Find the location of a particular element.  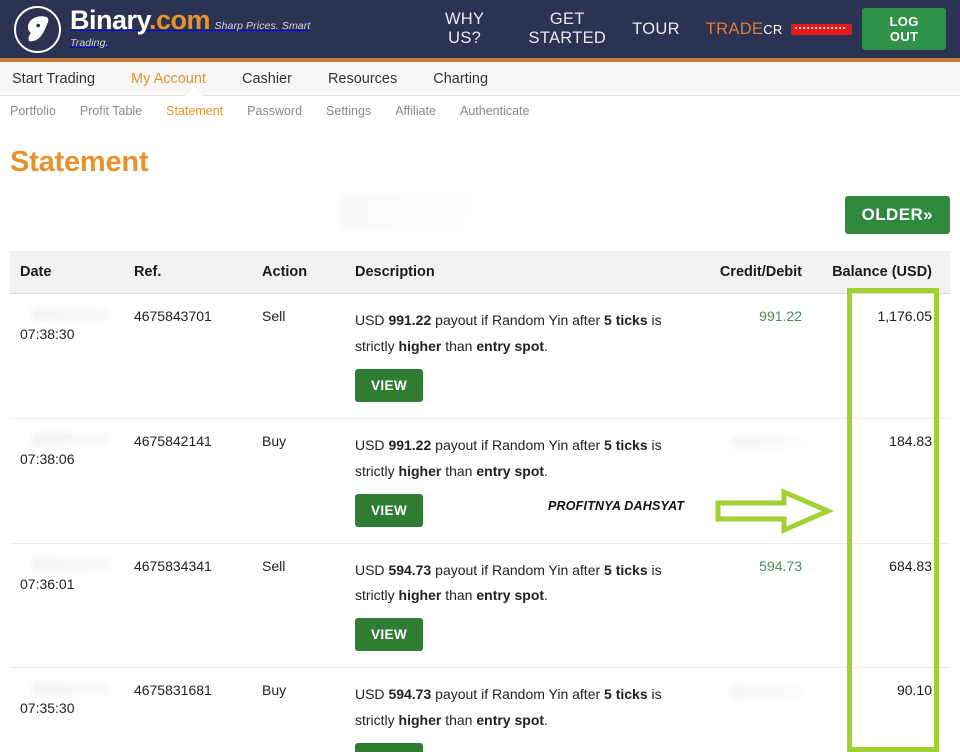

log-out-button: LOG OUT is located at coordinates (904, 29).